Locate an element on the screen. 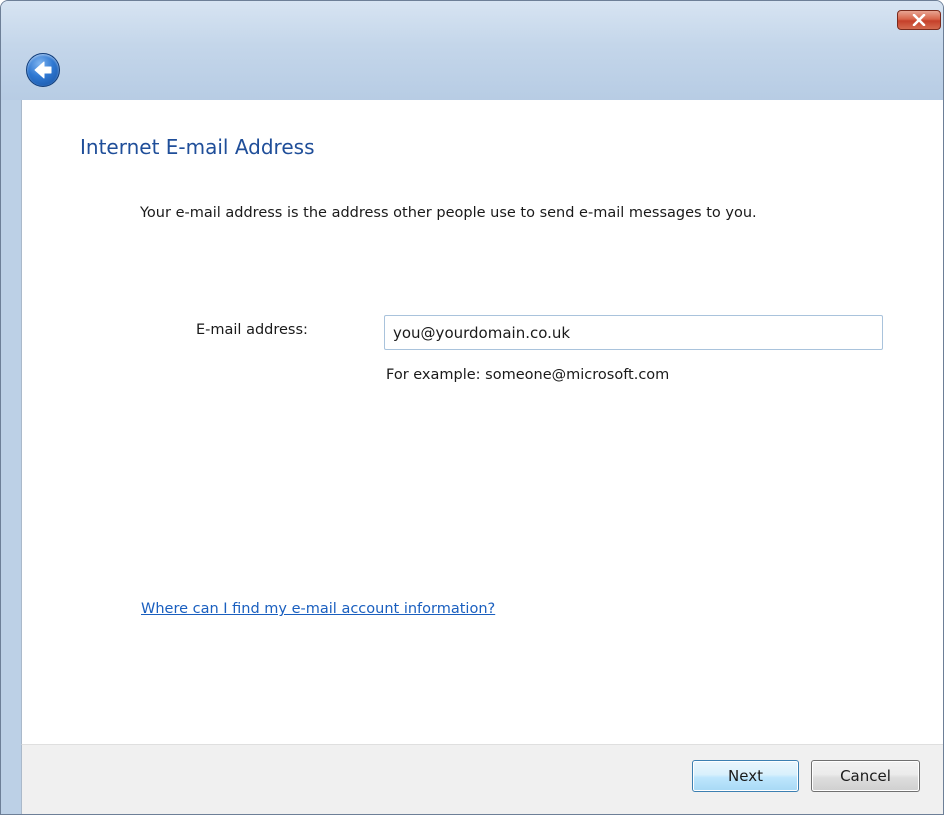 The height and width of the screenshot is (815, 944). page-title: Internet E-mail Address is located at coordinates (197, 147).